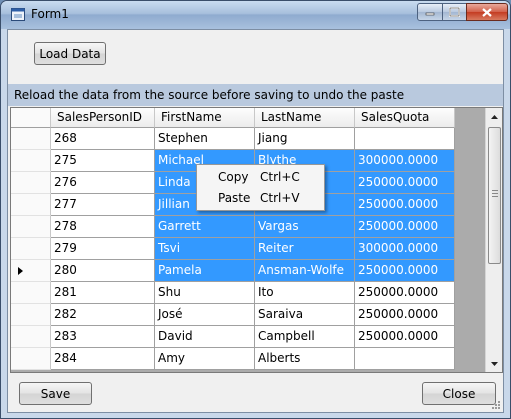 This screenshot has height=419, width=511. I want to click on context-menu-item-paste: Paste Ctrl+V, so click(260, 198).